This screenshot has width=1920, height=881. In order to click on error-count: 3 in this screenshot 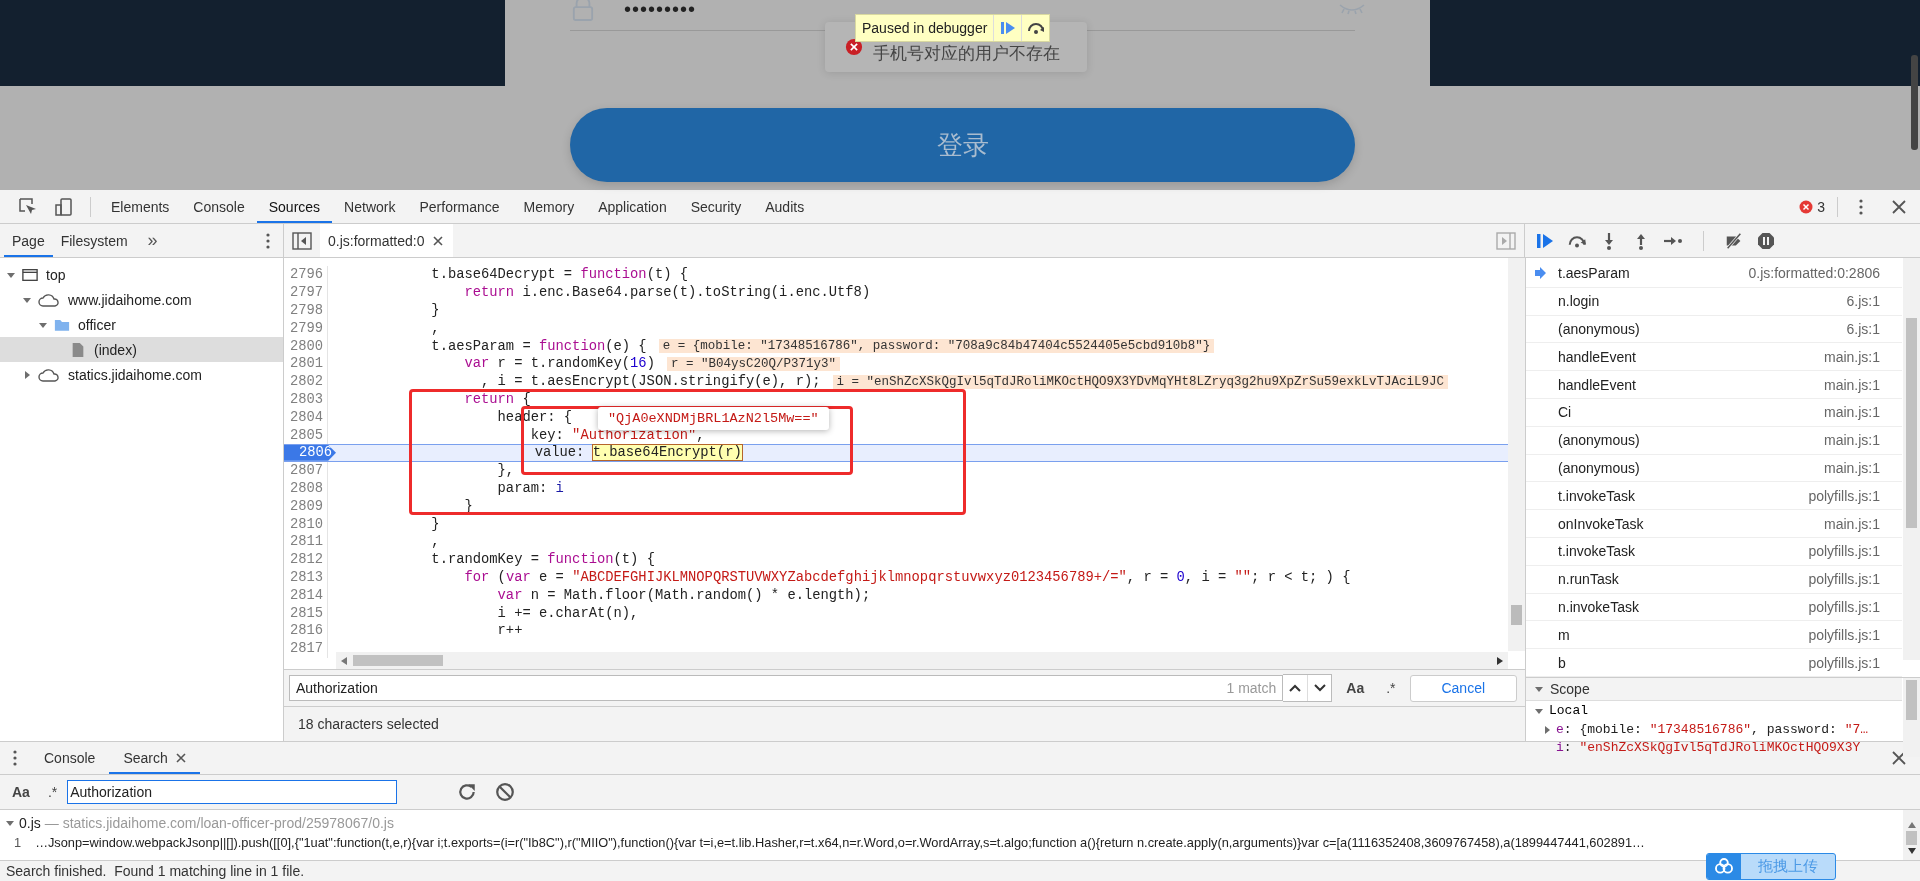, I will do `click(1821, 206)`.